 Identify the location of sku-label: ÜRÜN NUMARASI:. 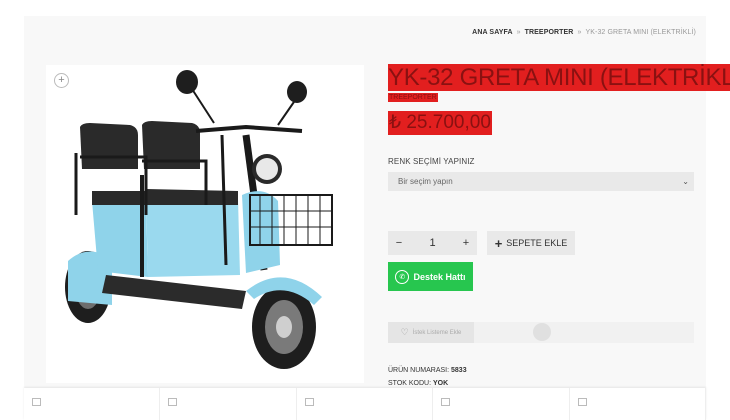
(419, 370).